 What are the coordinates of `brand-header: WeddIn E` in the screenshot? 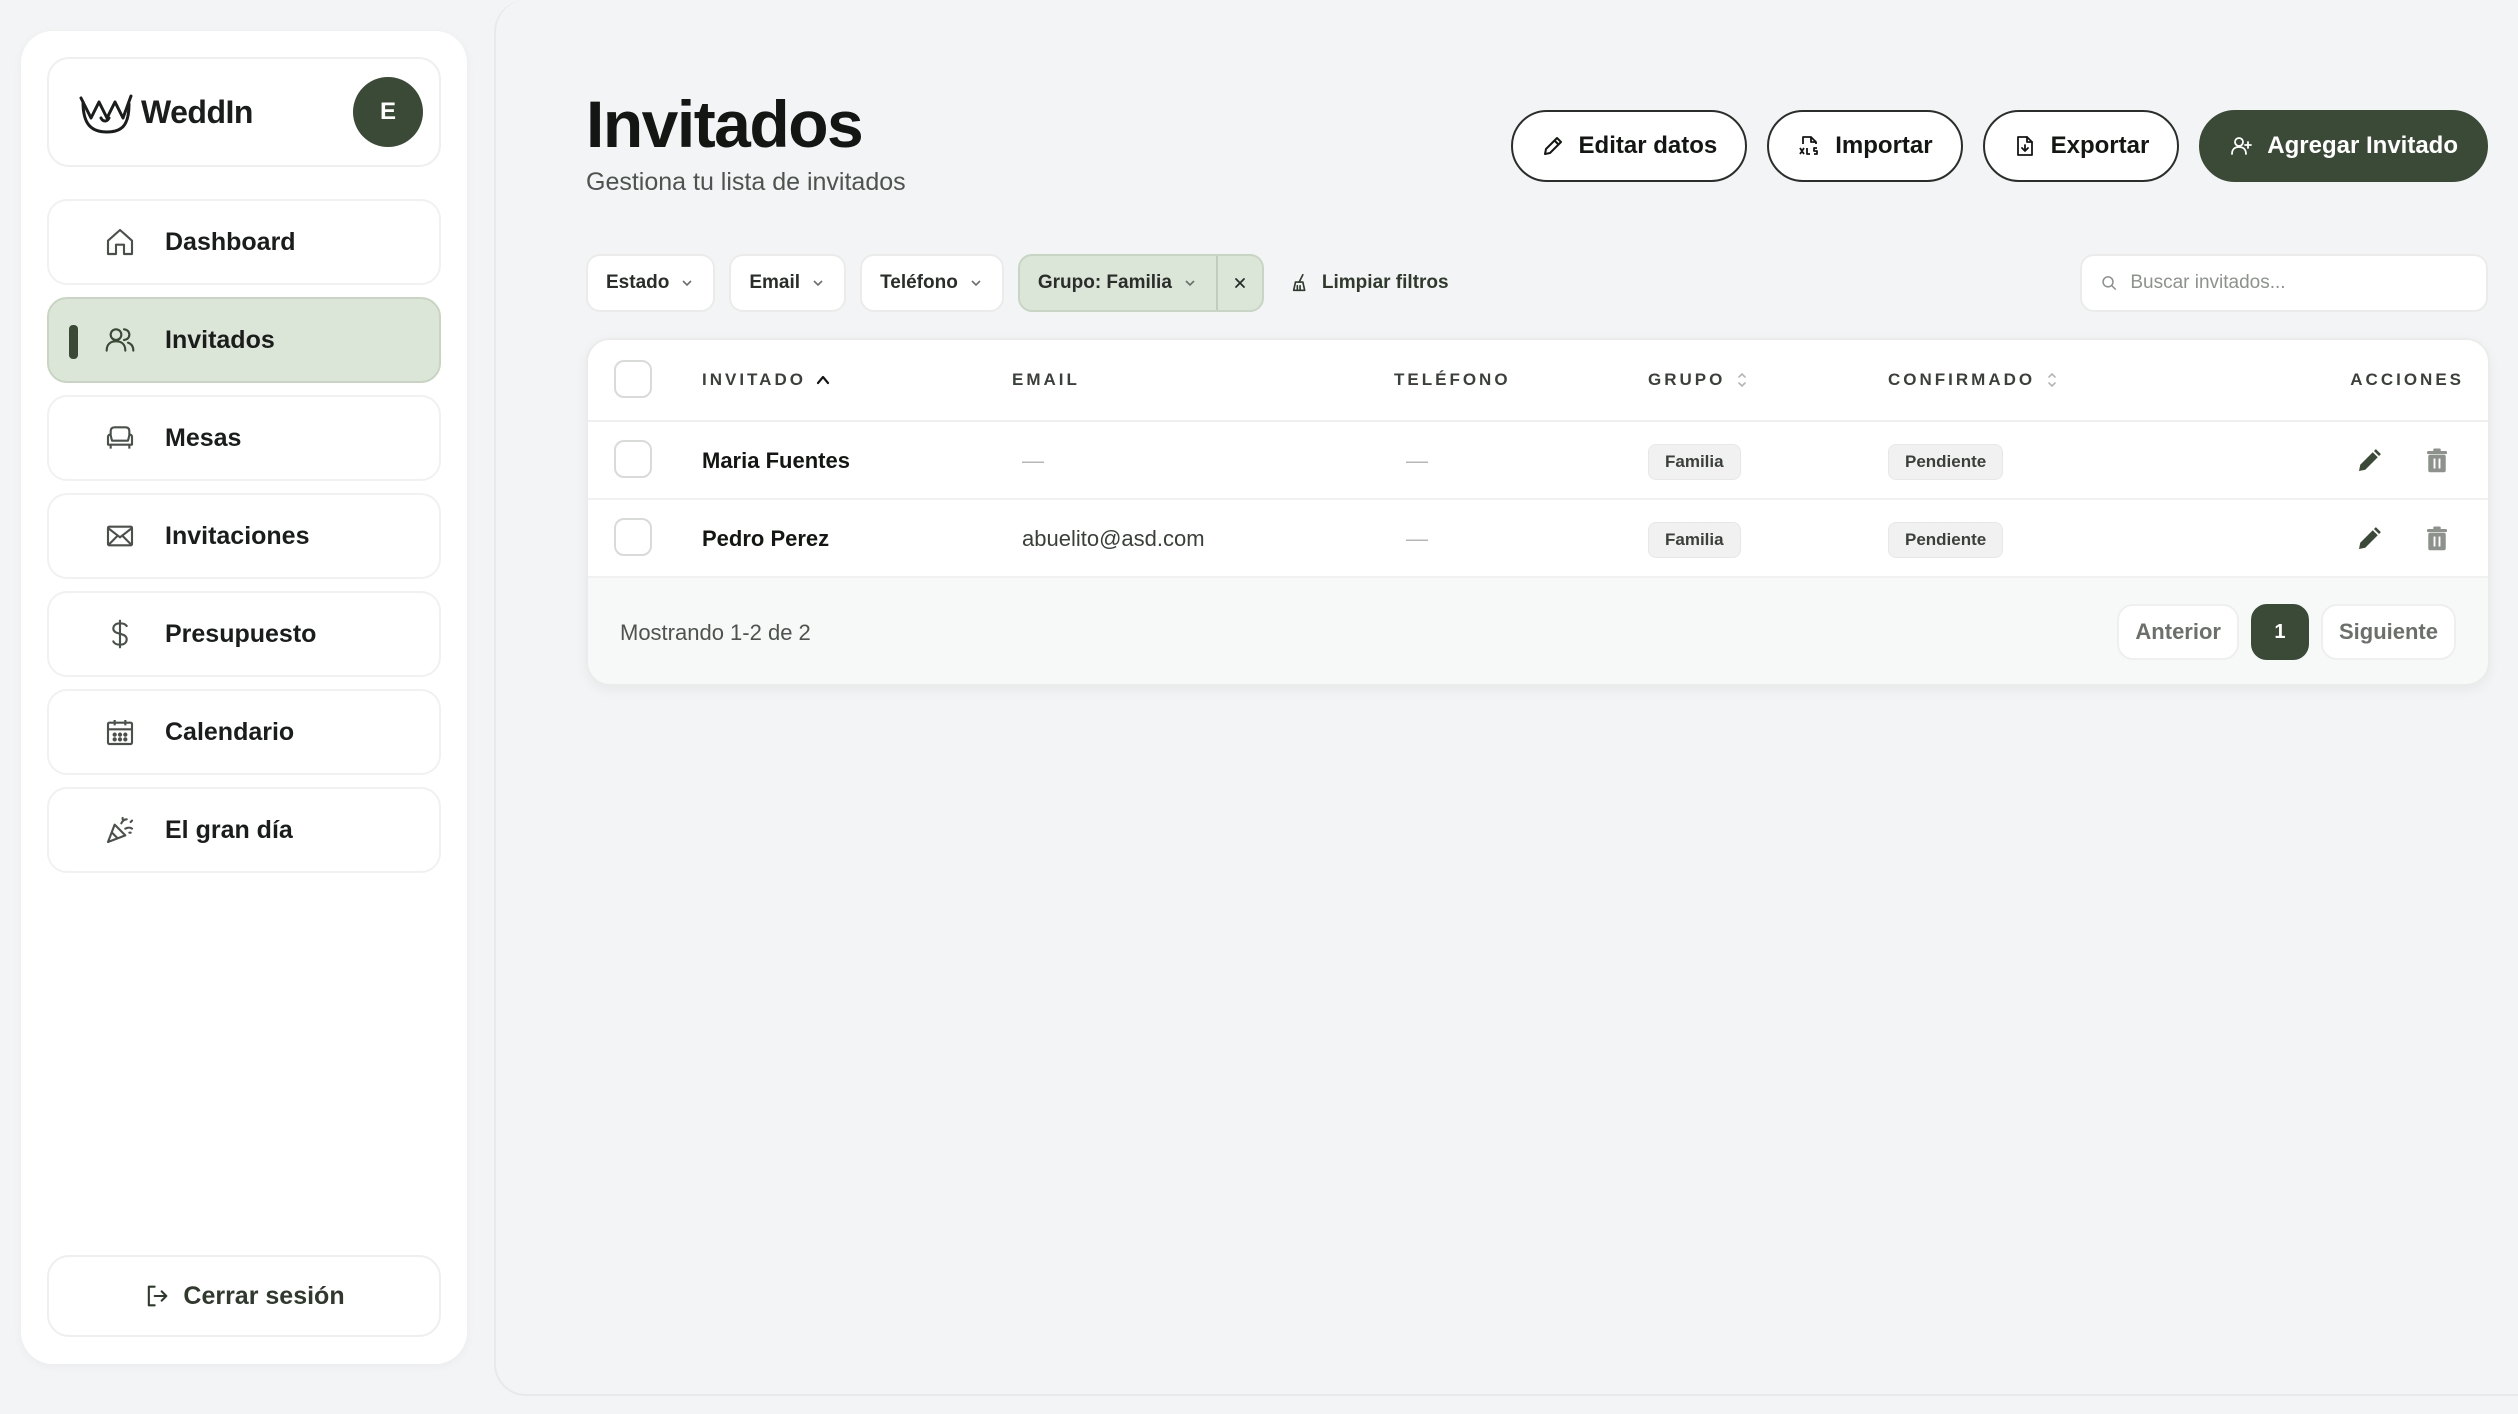 It's located at (244, 112).